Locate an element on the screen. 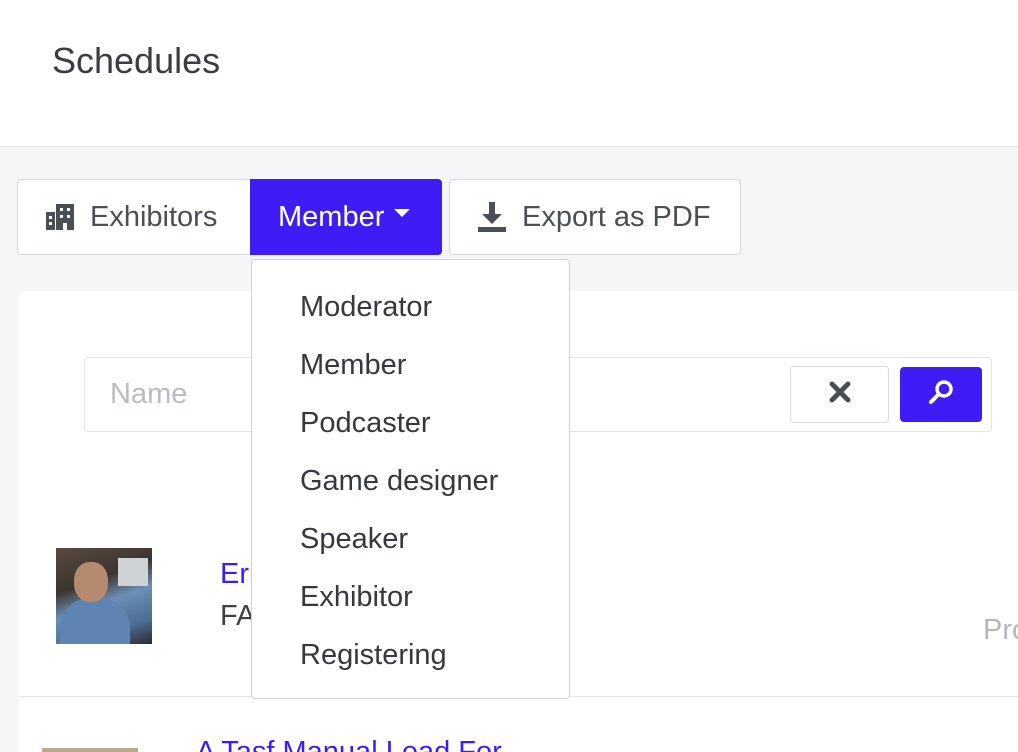 The image size is (1018, 752). exhibitors-button: Exhibitors is located at coordinates (133, 217).